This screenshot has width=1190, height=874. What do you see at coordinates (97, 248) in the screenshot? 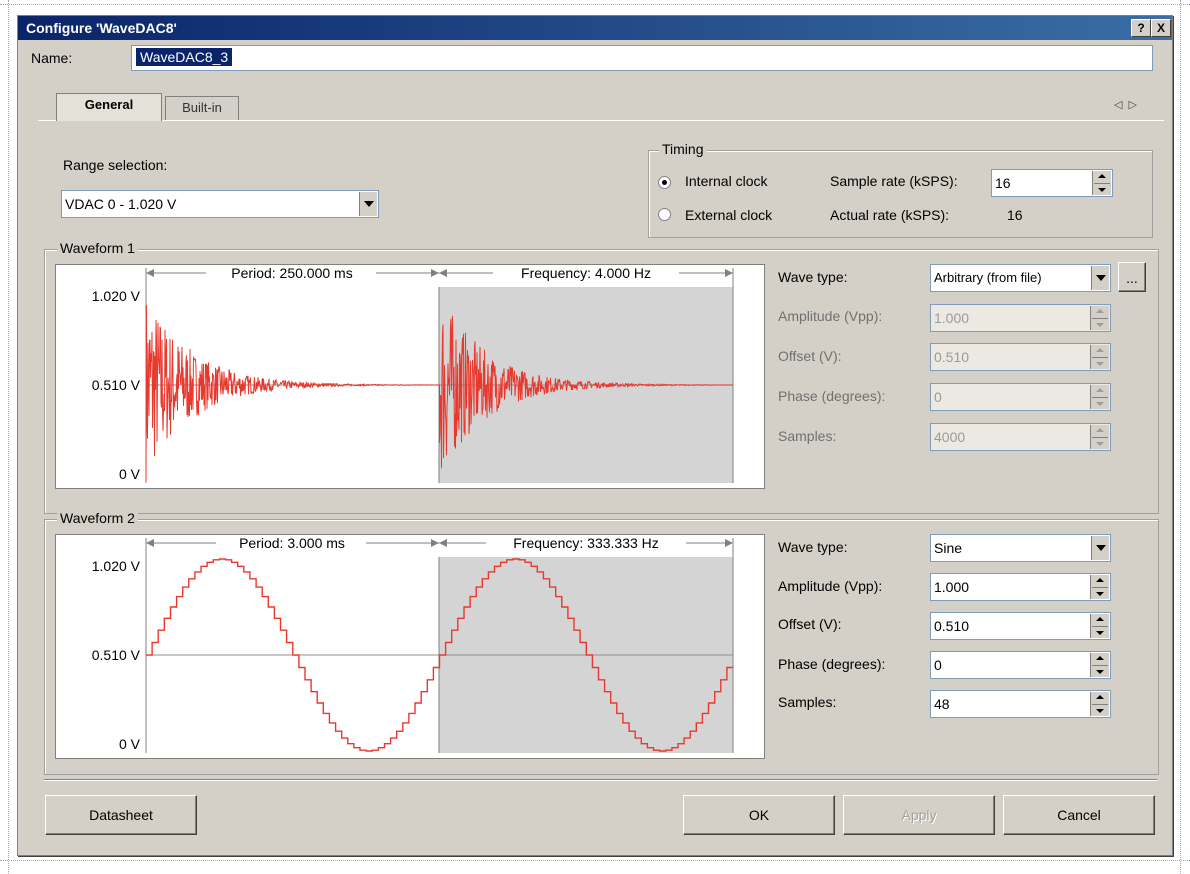
I see `waveform1-title: Waveform 1` at bounding box center [97, 248].